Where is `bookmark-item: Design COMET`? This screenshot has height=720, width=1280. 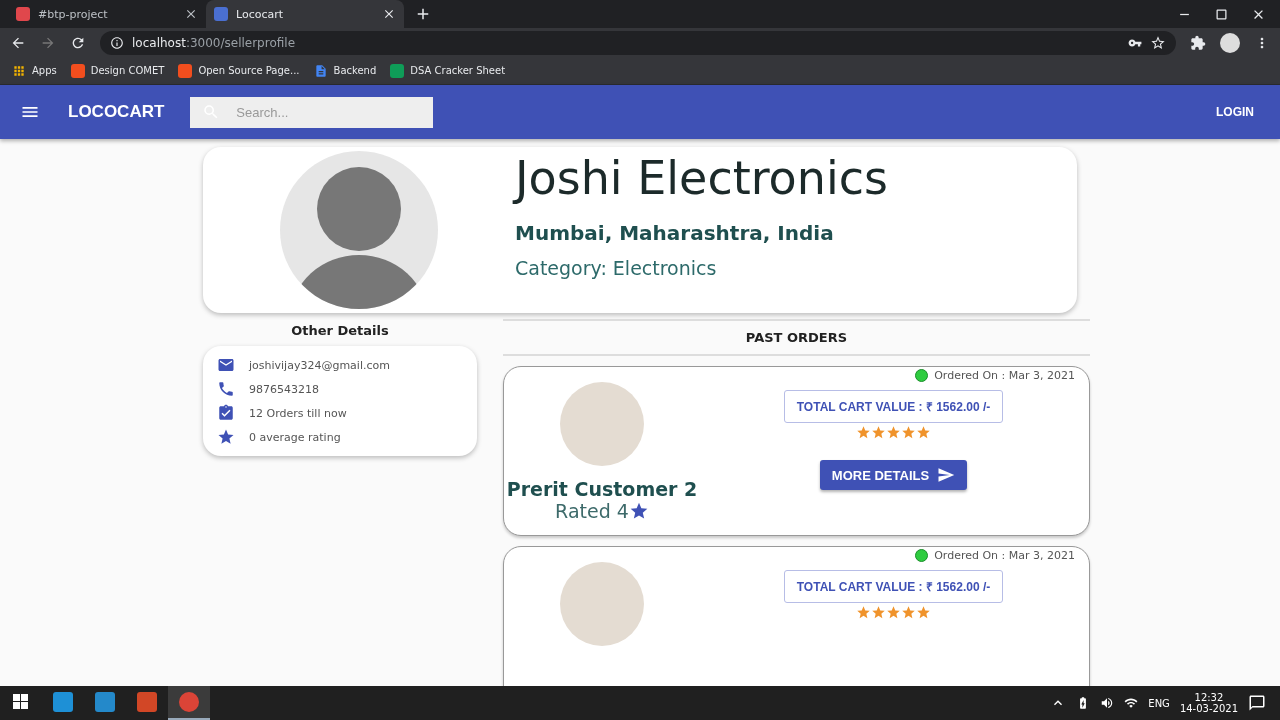 bookmark-item: Design COMET is located at coordinates (117, 70).